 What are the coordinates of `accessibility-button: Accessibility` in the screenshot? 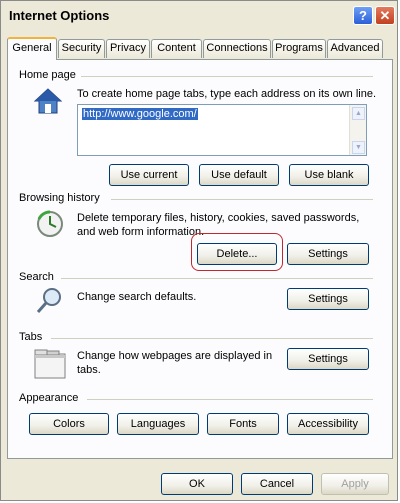 It's located at (328, 424).